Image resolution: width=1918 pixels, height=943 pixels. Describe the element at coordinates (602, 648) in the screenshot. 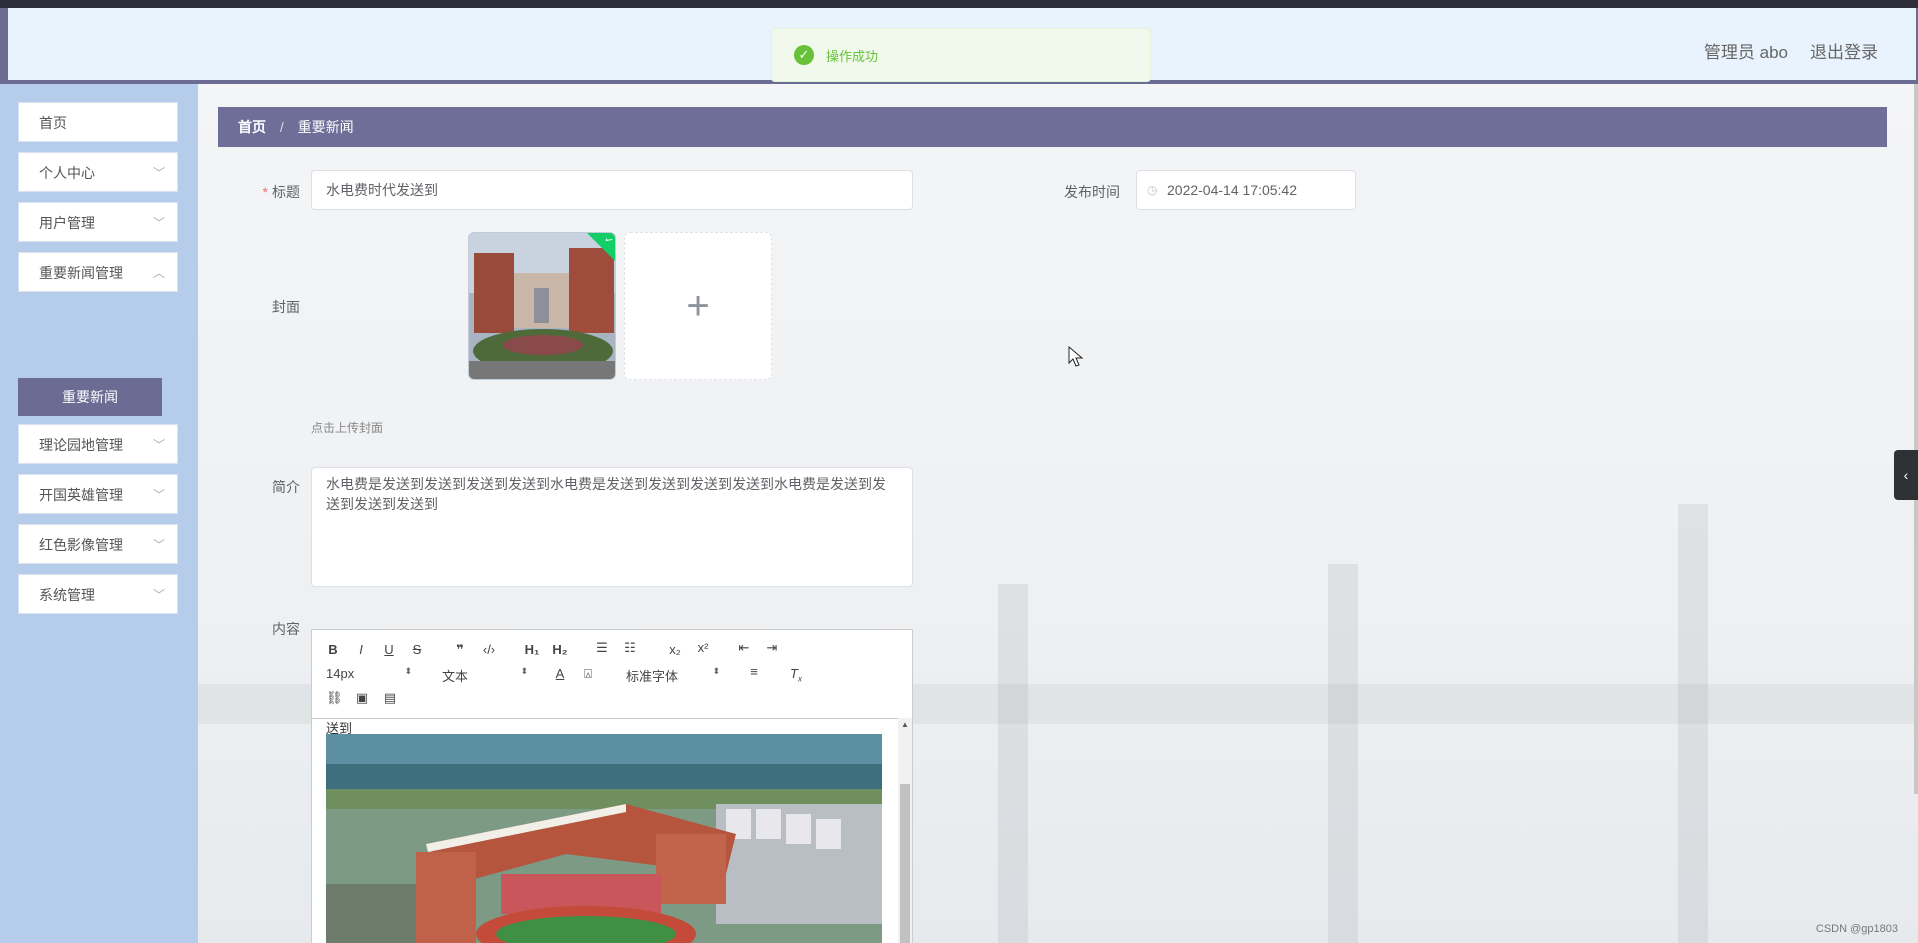

I see `ordered-list-icon: ☰` at that location.